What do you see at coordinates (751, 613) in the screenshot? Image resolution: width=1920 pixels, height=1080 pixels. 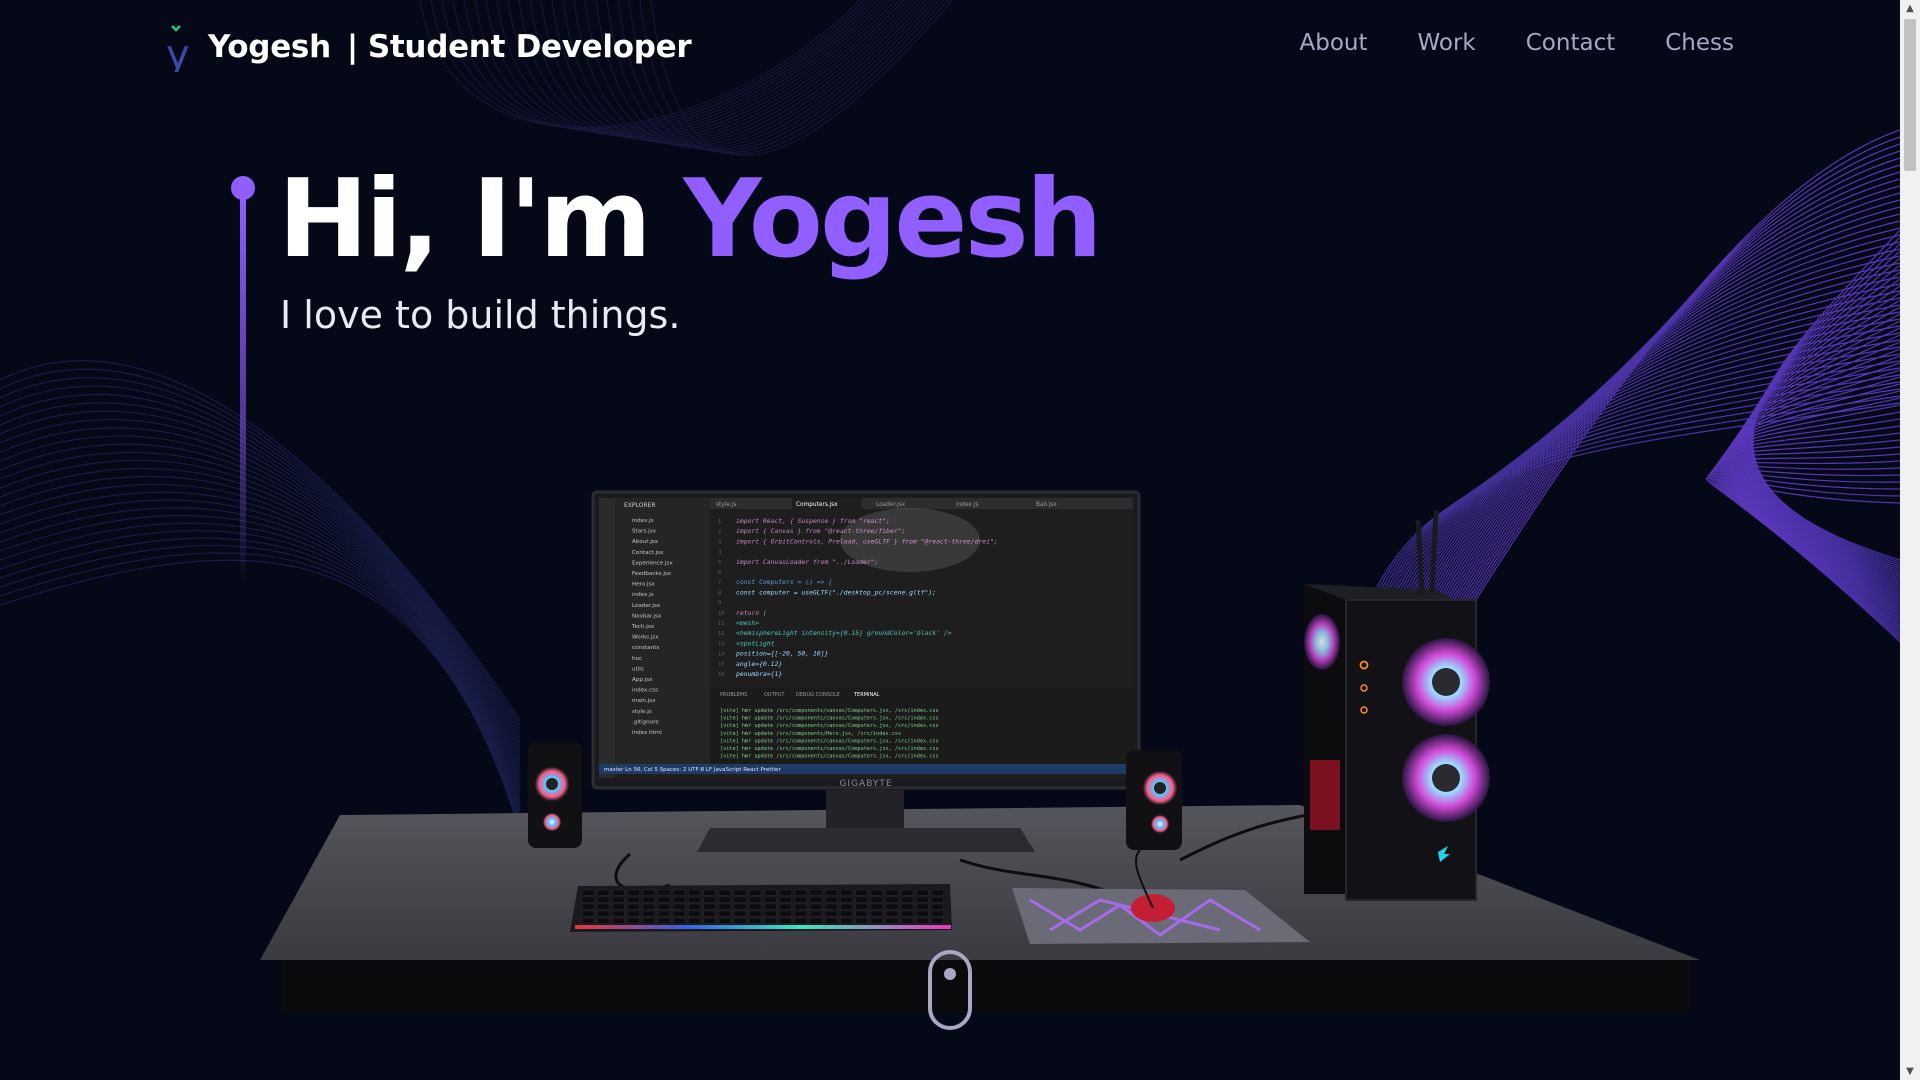 I see `code-line: return (` at bounding box center [751, 613].